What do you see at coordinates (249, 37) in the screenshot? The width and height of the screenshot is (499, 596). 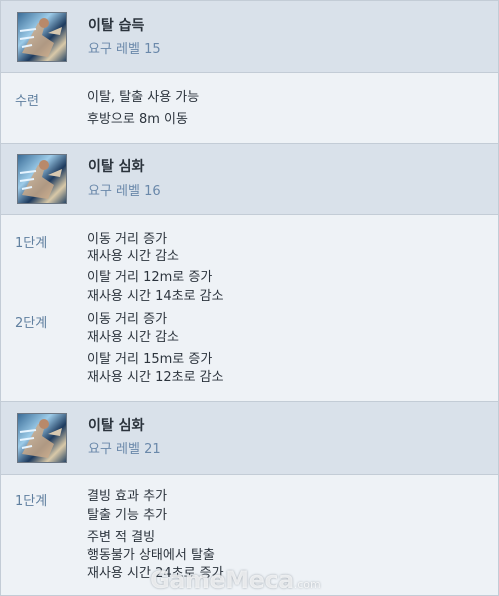 I see `skill-header: 이탈 습득 요구 레벨 15` at bounding box center [249, 37].